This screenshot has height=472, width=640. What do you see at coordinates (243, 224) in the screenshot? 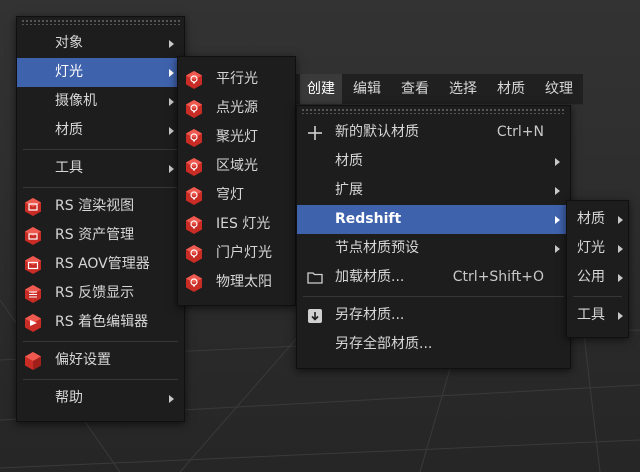
I see `menu-item-label: IES 灯光` at bounding box center [243, 224].